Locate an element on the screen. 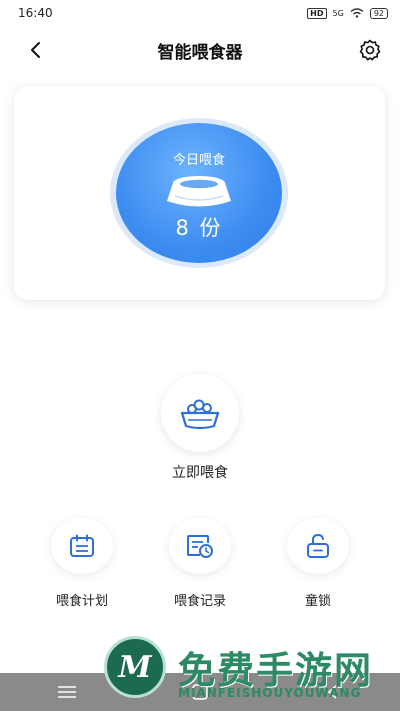 Image resolution: width=400 pixels, height=711 pixels. page-title: 智能喂食器 is located at coordinates (200, 52).